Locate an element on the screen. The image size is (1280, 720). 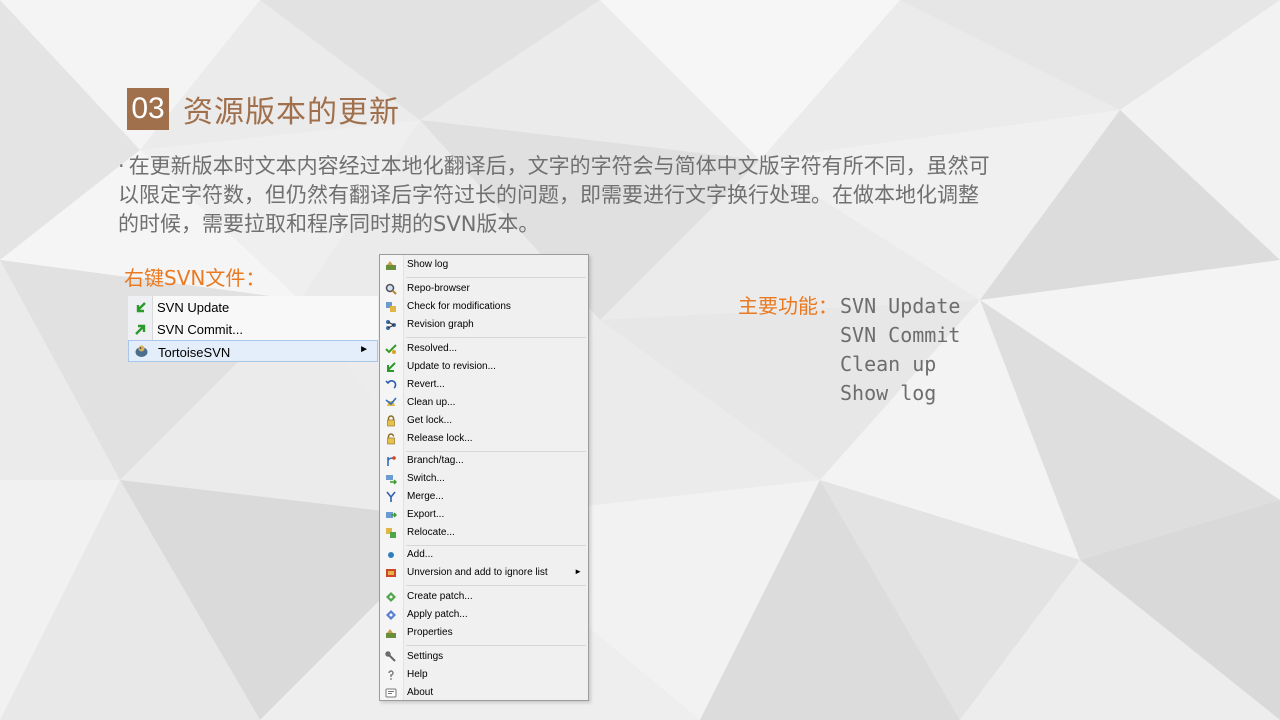
menu-item-label: TortoiseSVN is located at coordinates (194, 352).